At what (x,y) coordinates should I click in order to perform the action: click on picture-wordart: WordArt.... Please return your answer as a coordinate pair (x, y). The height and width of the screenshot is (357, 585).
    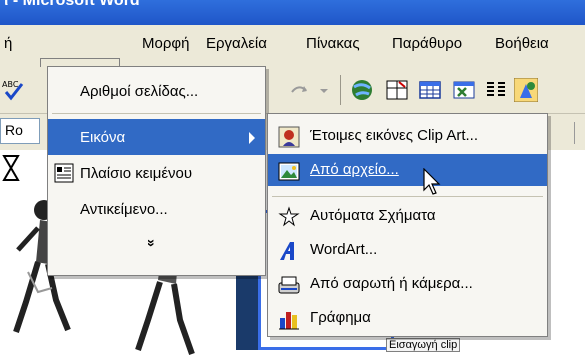
    Looking at the image, I should click on (407, 250).